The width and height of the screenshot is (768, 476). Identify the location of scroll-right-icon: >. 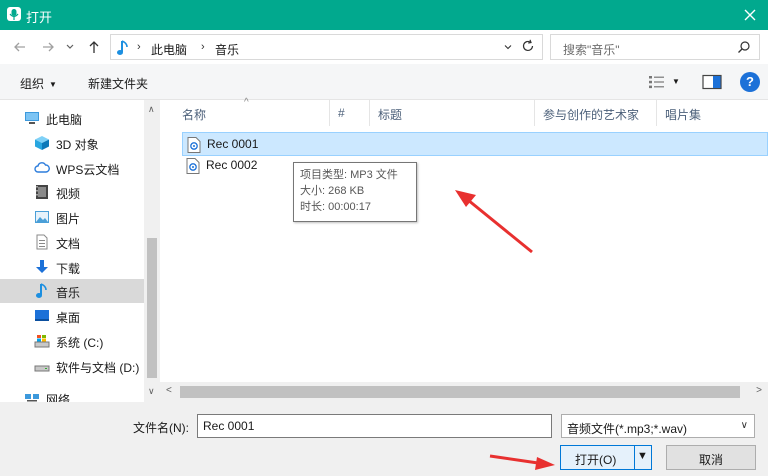
(759, 390).